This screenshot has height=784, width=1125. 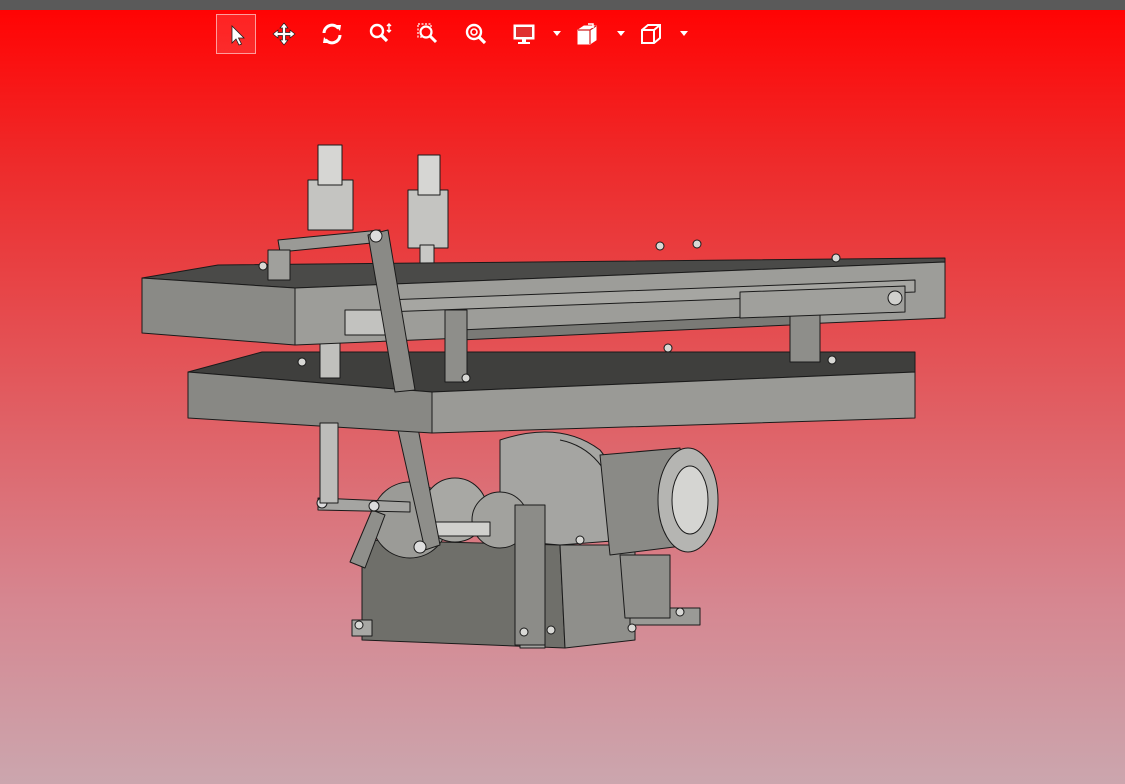 I want to click on view-orientation-dropdown, so click(x=684, y=34).